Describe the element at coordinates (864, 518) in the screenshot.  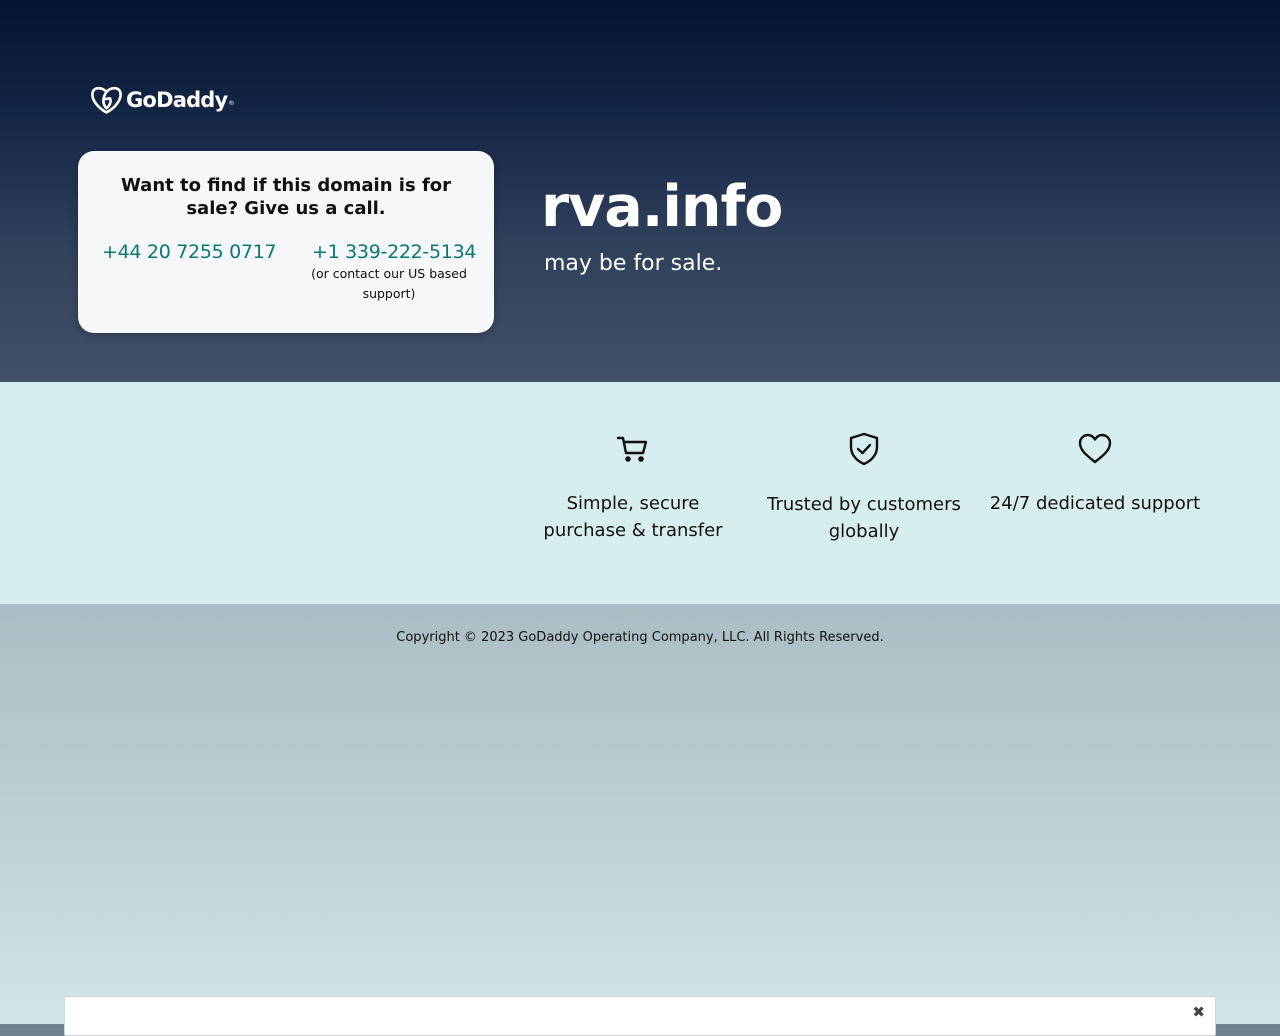
I see `feature-label: Trusted by customers globally` at that location.